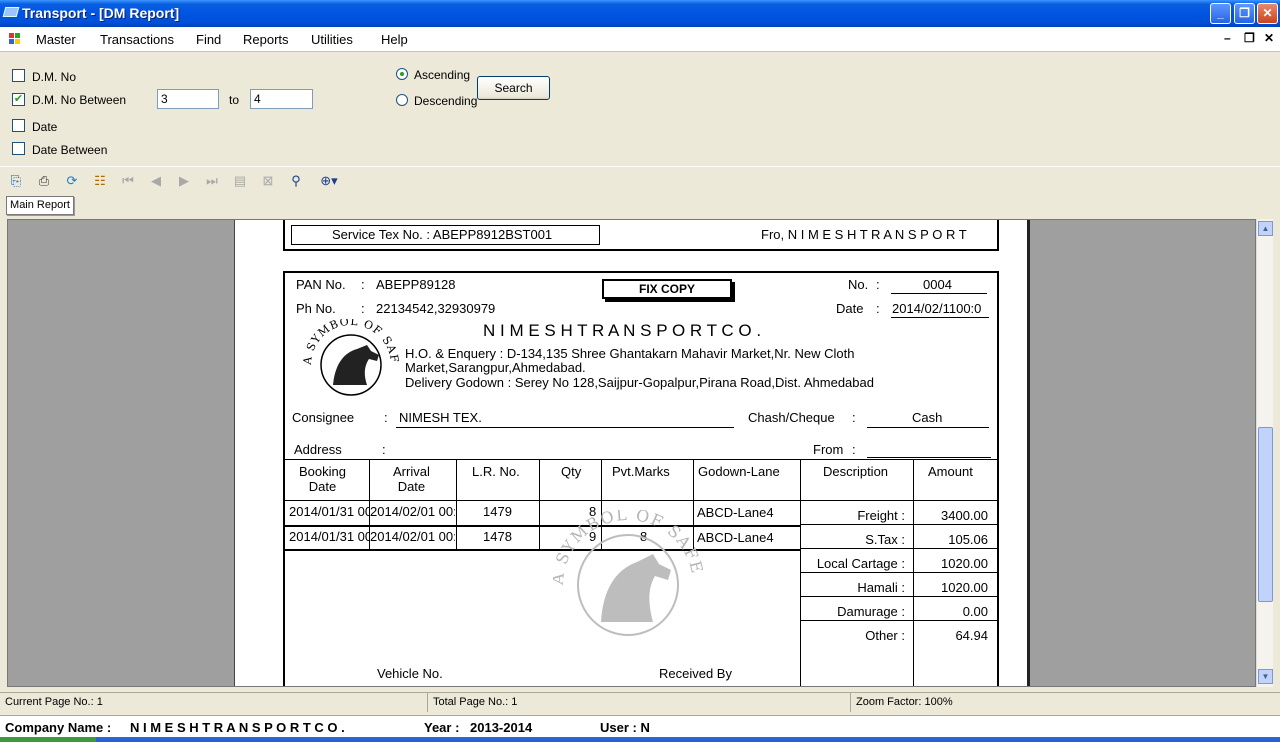 The height and width of the screenshot is (742, 1280). What do you see at coordinates (628, 573) in the screenshot?
I see `watermark-logo: A SYMBOL OF SAFE SERVICES` at bounding box center [628, 573].